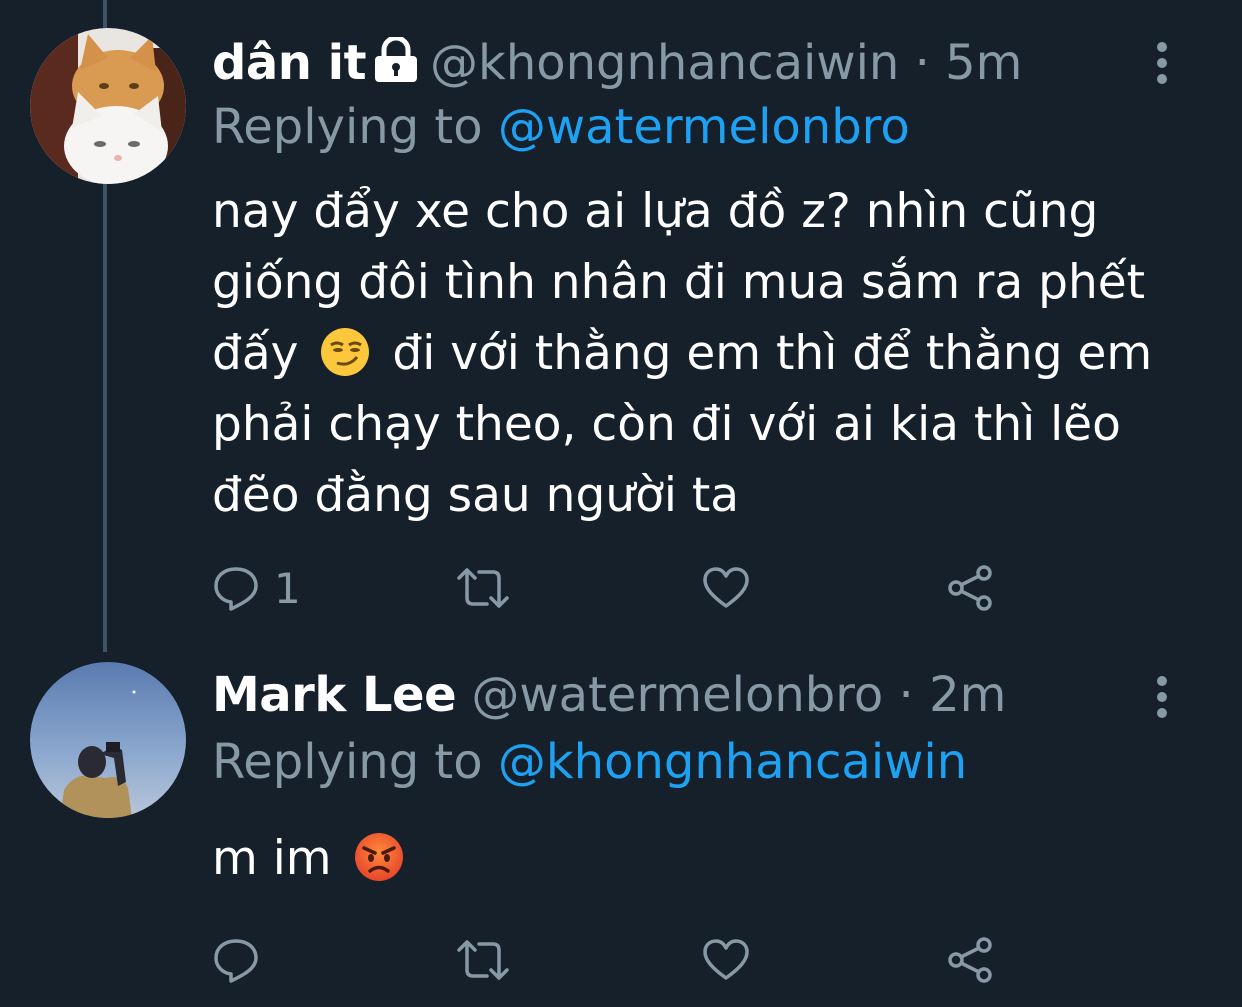 The width and height of the screenshot is (1242, 1007). I want to click on user-handle: @khongnhancaiwin, so click(664, 63).